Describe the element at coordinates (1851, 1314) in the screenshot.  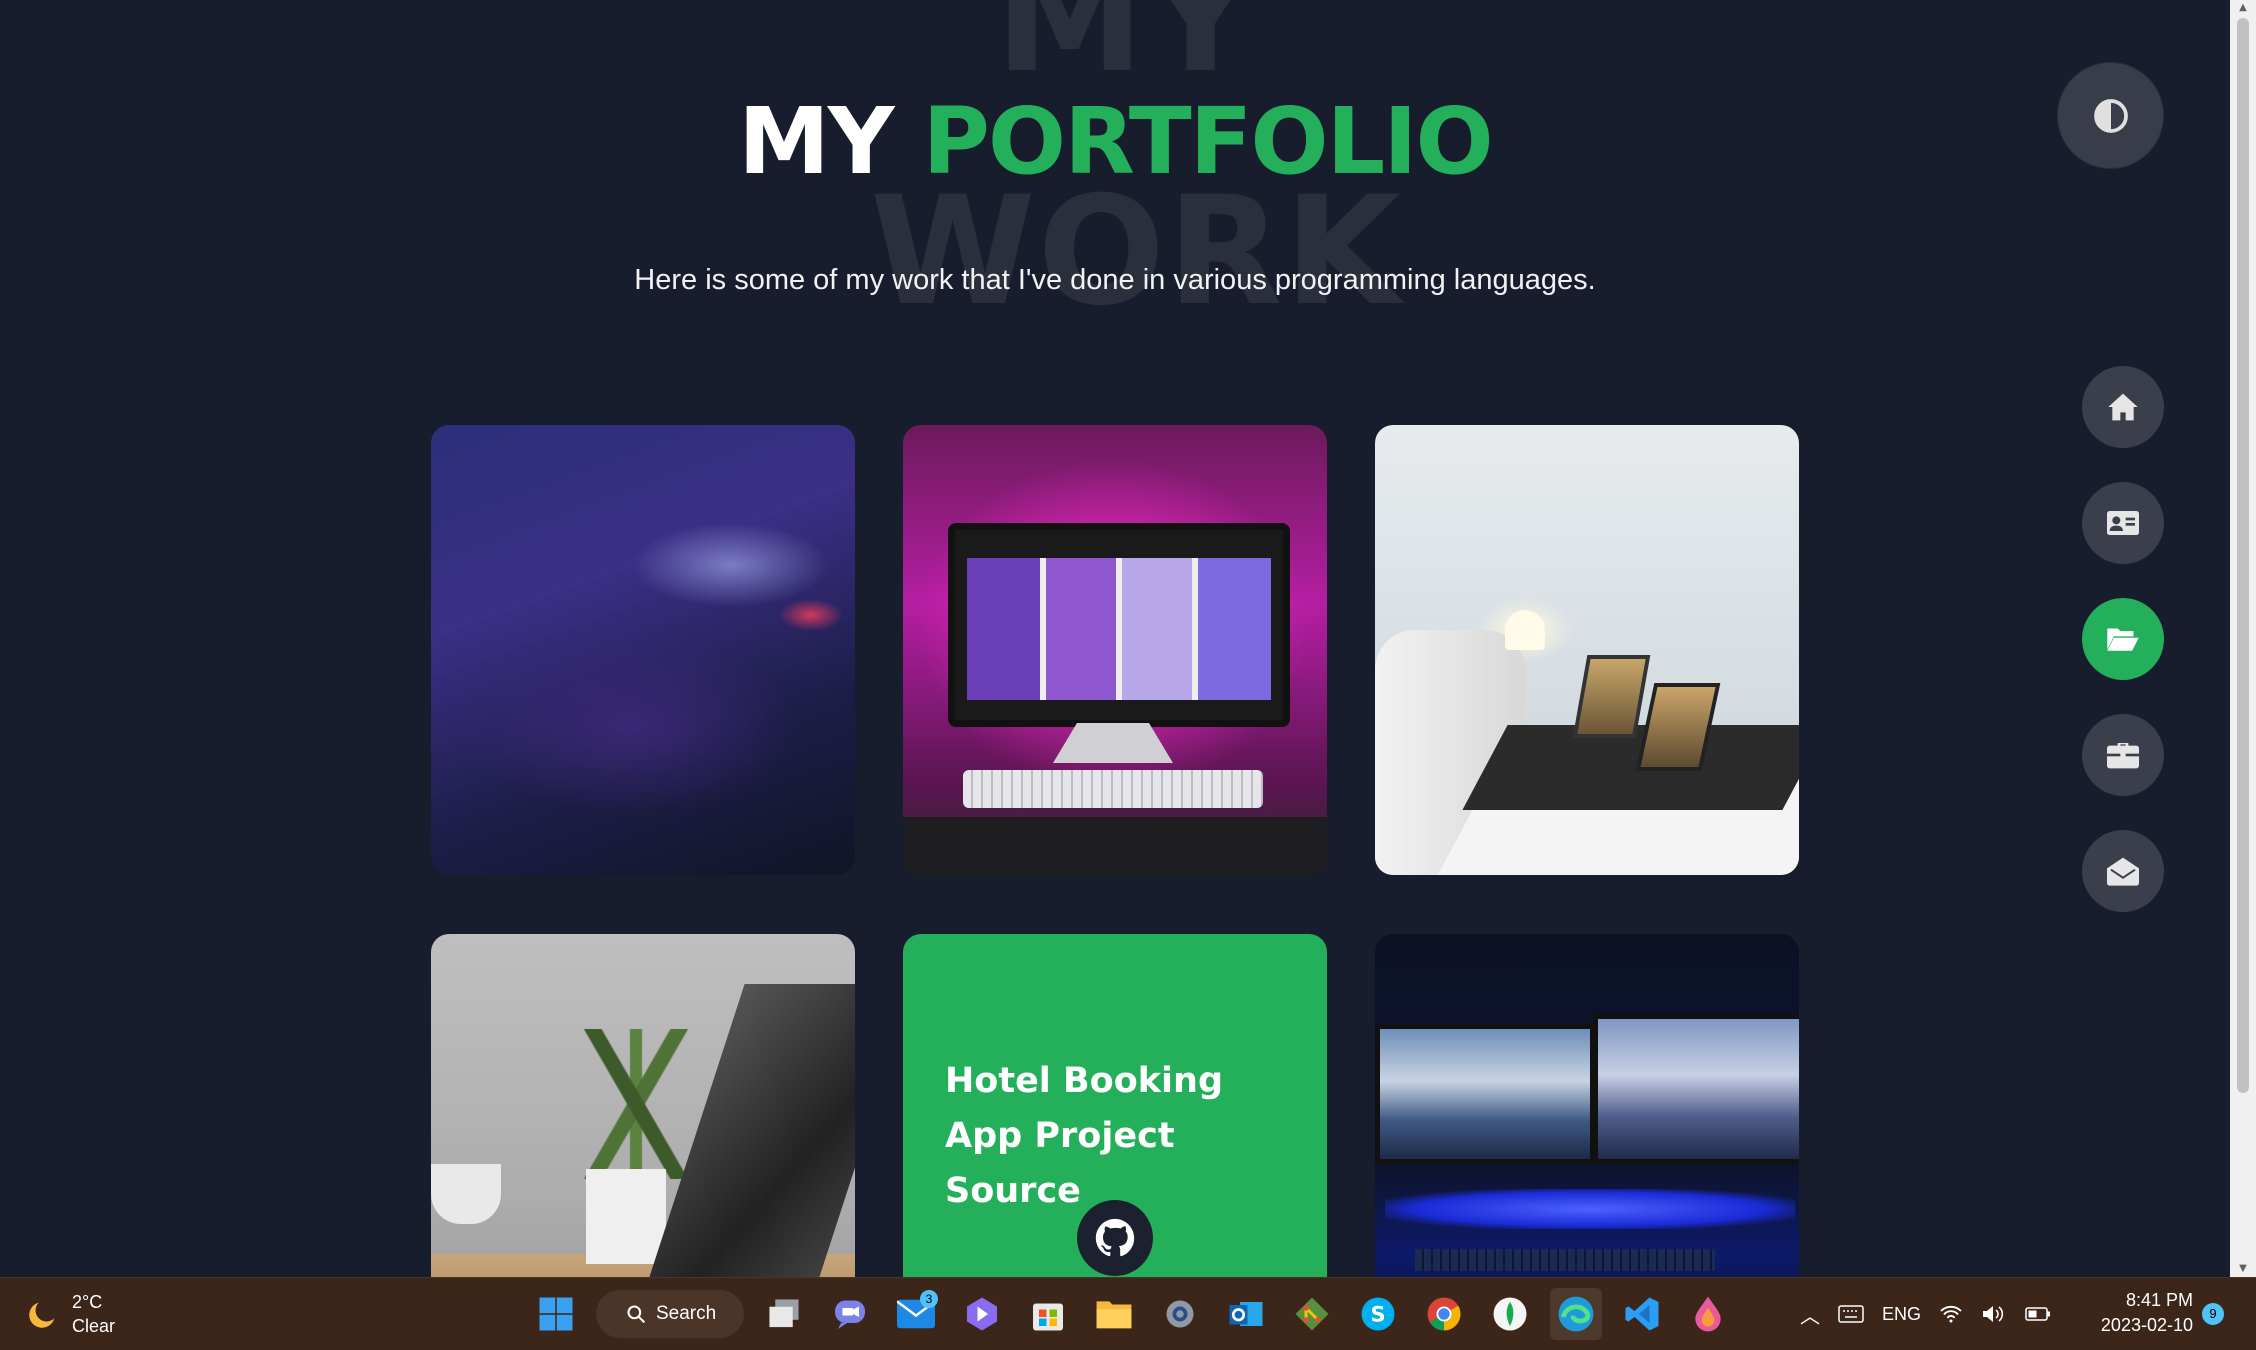
I see `keyboard-icon` at that location.